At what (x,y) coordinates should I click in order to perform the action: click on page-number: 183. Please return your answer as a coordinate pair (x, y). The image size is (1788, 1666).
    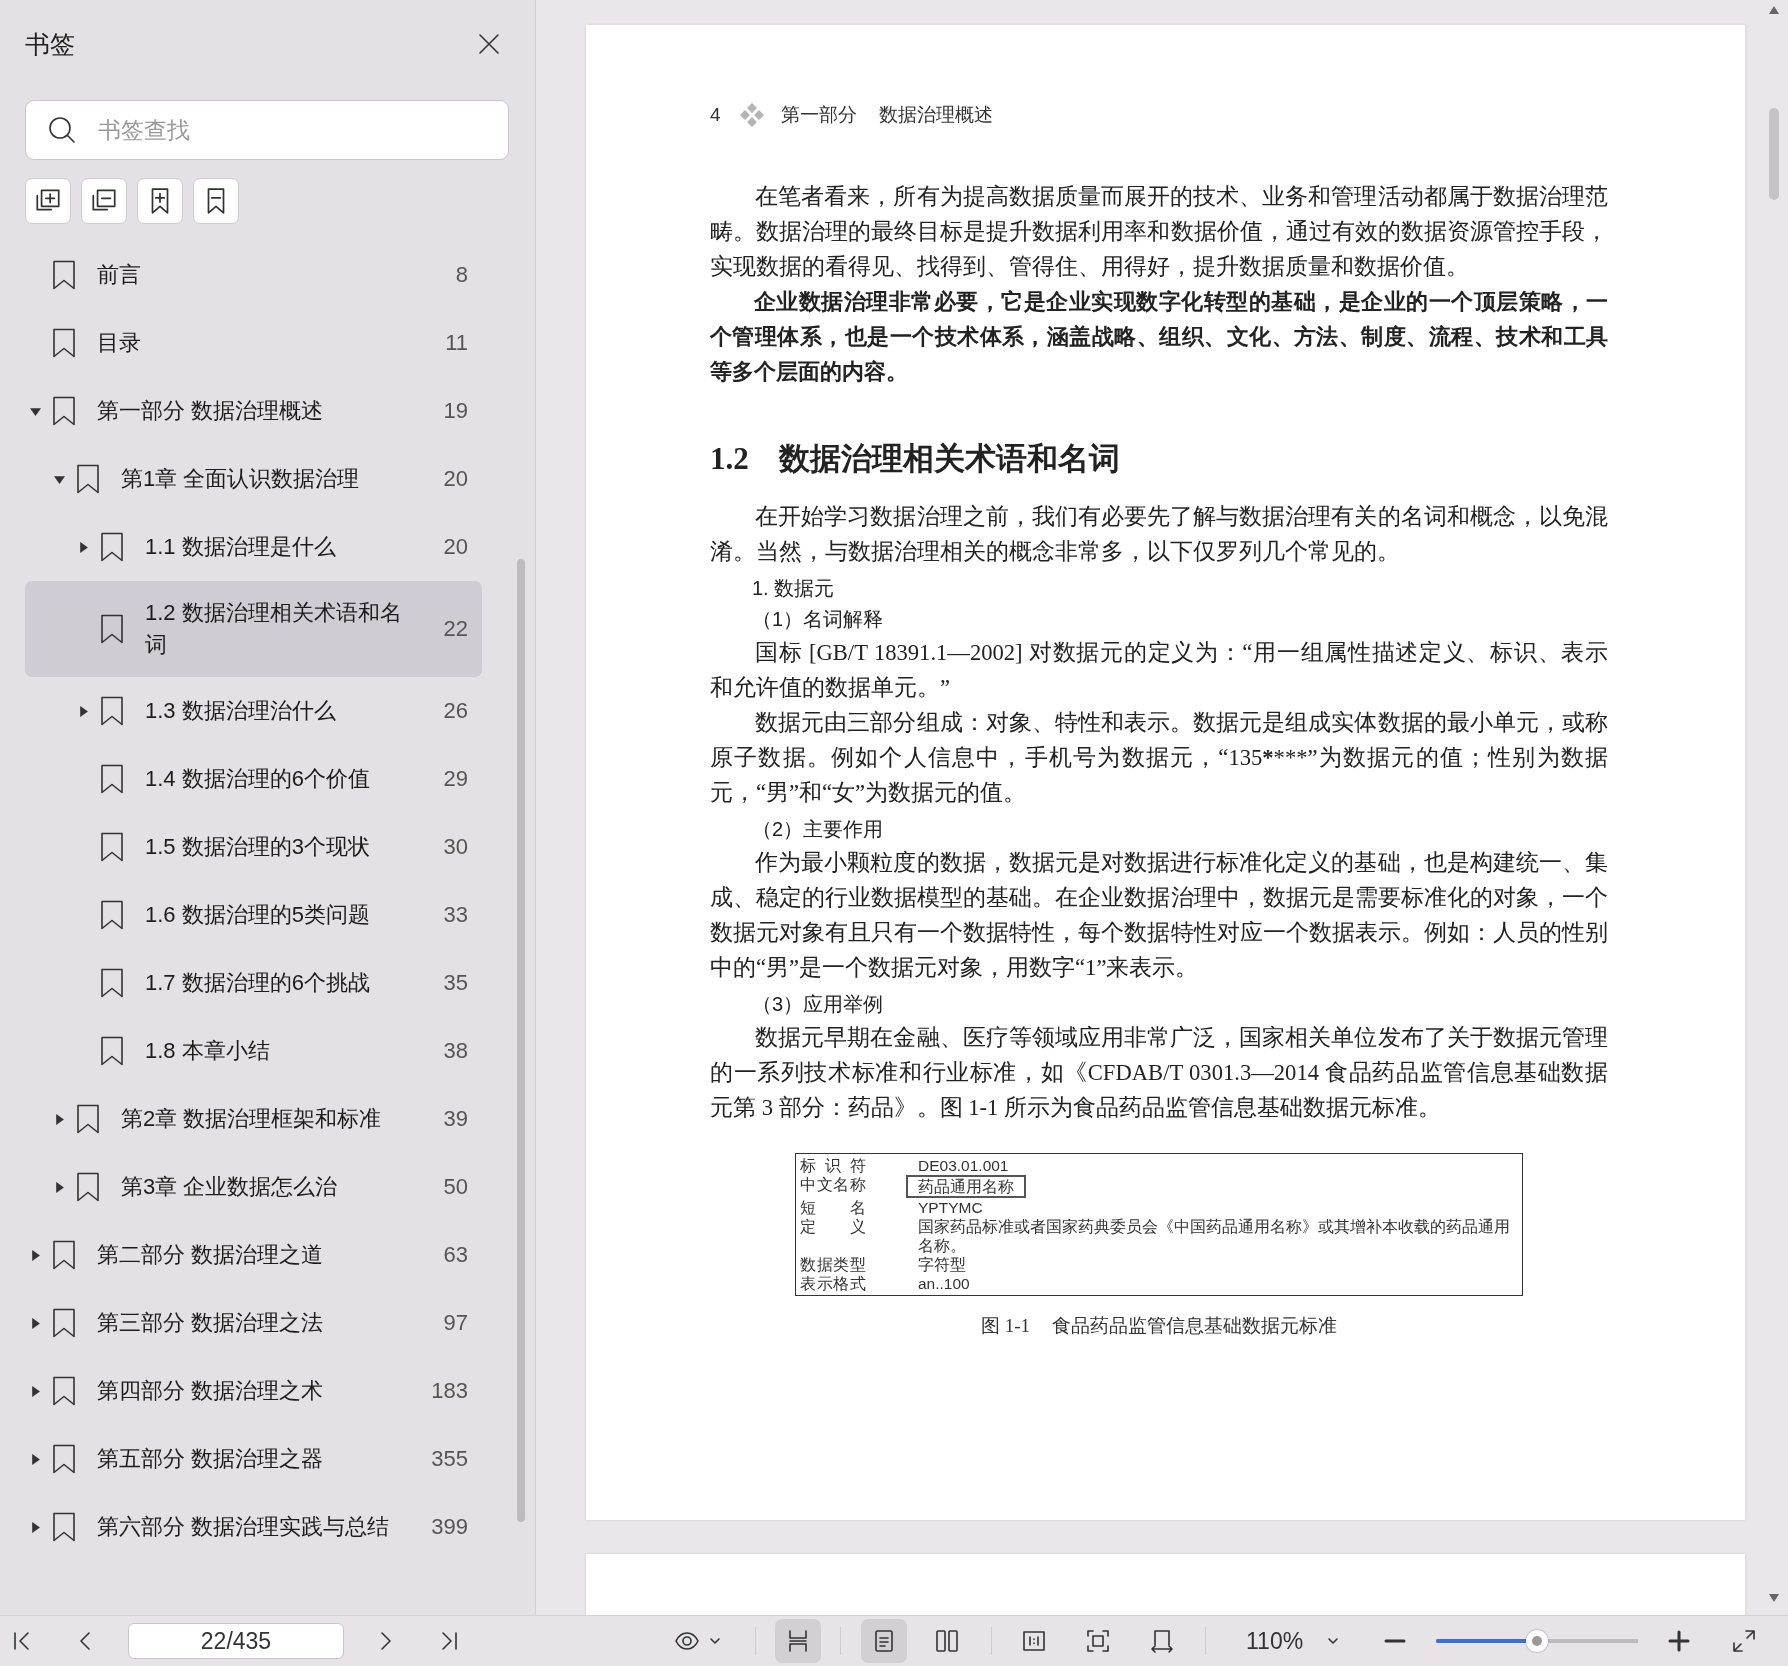
    Looking at the image, I should click on (449, 1391).